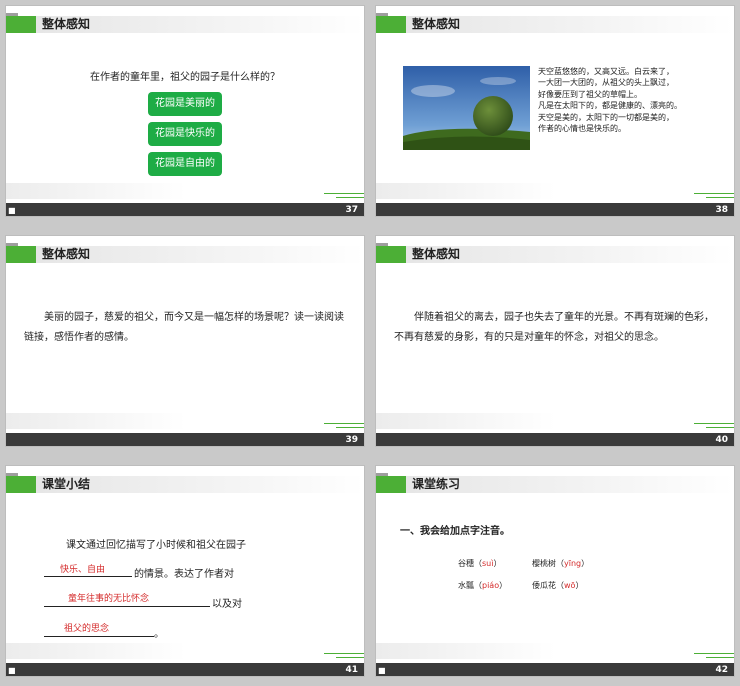  Describe the element at coordinates (185, 77) in the screenshot. I see `question-text: 在作者的童年里，祖父的园子是什么样的？` at that location.